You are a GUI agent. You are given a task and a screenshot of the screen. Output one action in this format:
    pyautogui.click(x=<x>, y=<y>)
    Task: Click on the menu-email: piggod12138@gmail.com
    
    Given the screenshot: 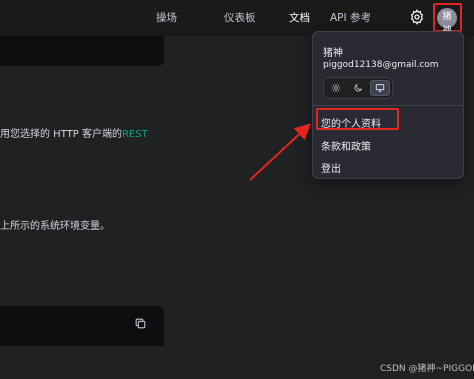 What is the action you would take?
    pyautogui.click(x=381, y=65)
    